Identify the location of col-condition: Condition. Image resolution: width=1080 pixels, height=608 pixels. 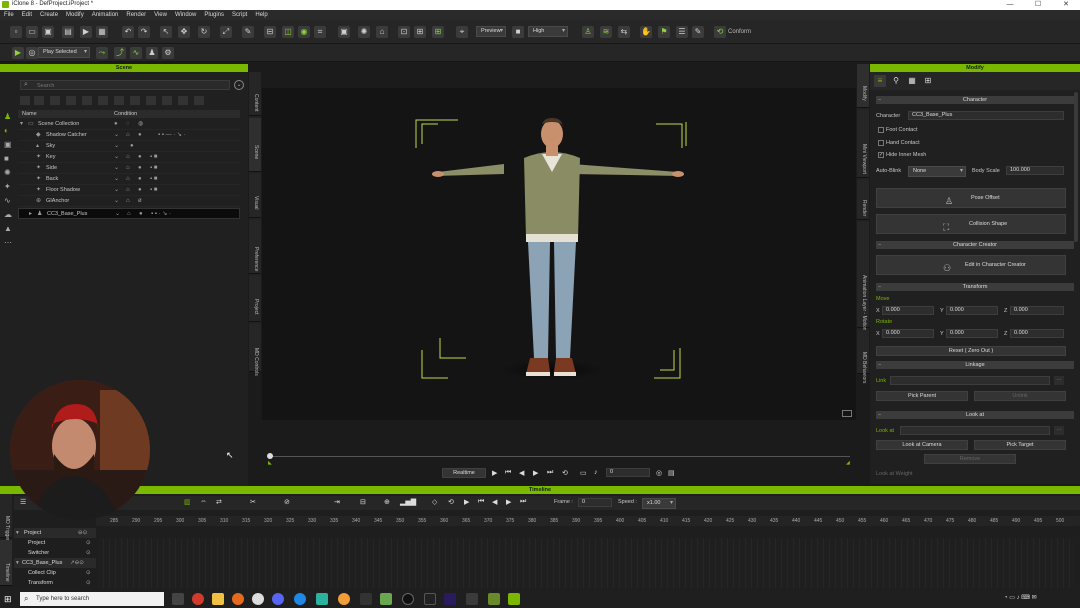
(125, 114).